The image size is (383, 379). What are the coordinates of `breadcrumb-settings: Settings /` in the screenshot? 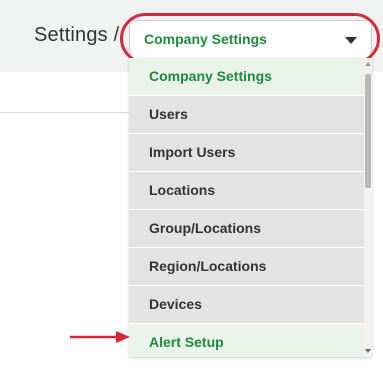 It's located at (76, 35).